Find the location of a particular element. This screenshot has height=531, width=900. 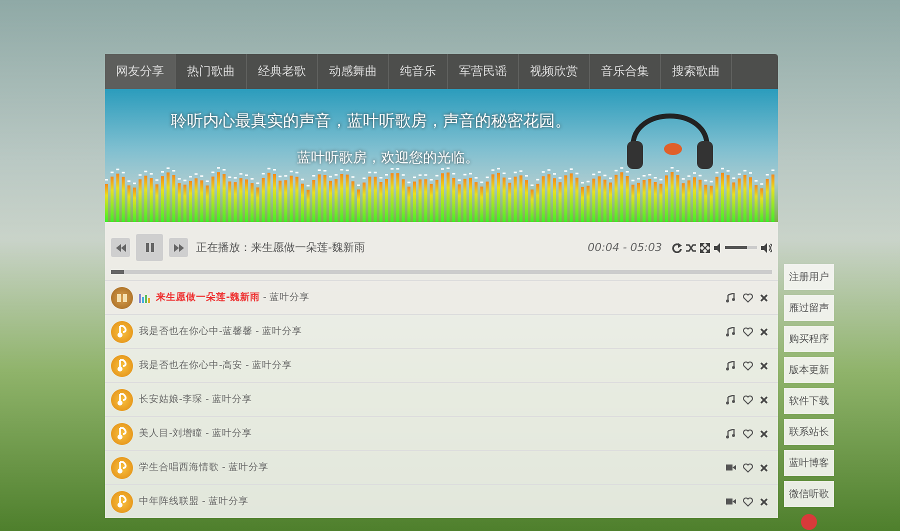

nav-tab: 网友分享 is located at coordinates (140, 71).